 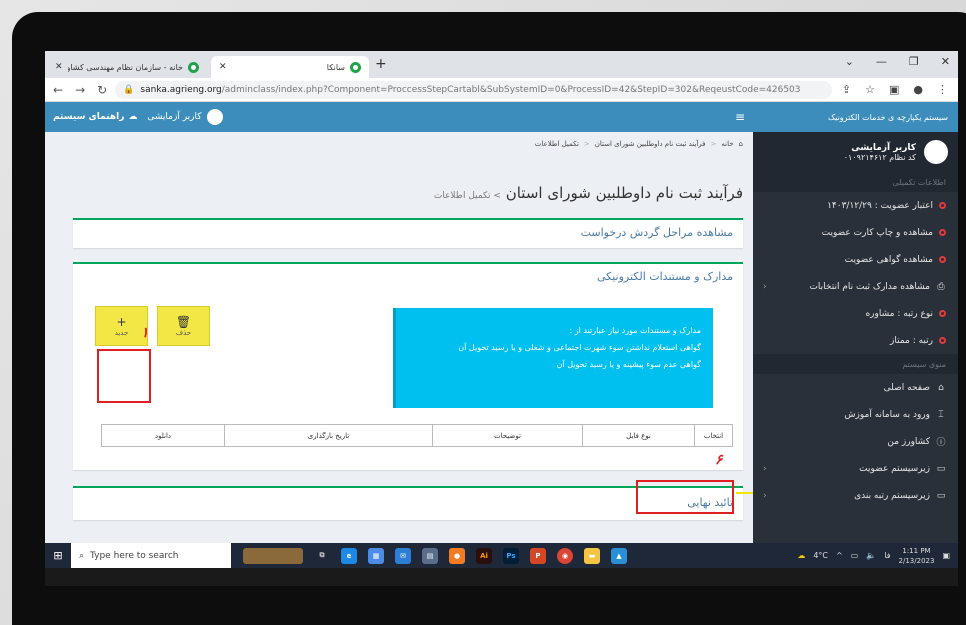 I want to click on powerpoint-icon: P, so click(x=538, y=555).